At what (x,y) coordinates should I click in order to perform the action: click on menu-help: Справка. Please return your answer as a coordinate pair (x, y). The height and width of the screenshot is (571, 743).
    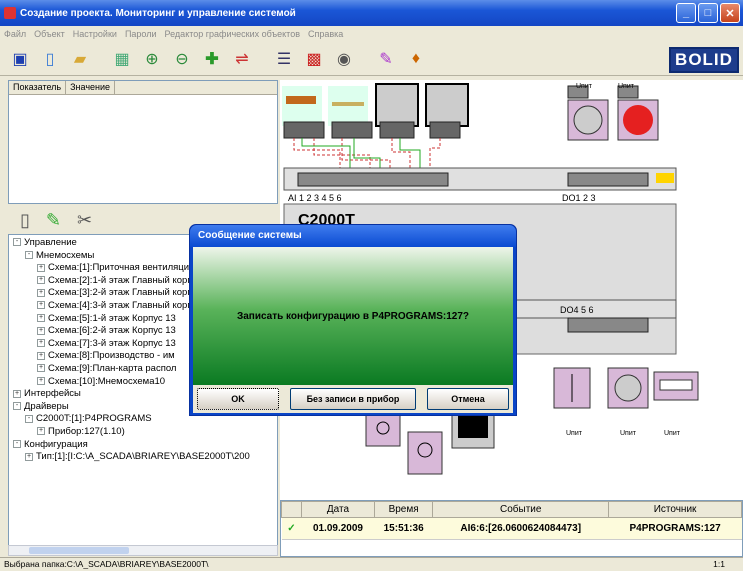
    Looking at the image, I should click on (325, 34).